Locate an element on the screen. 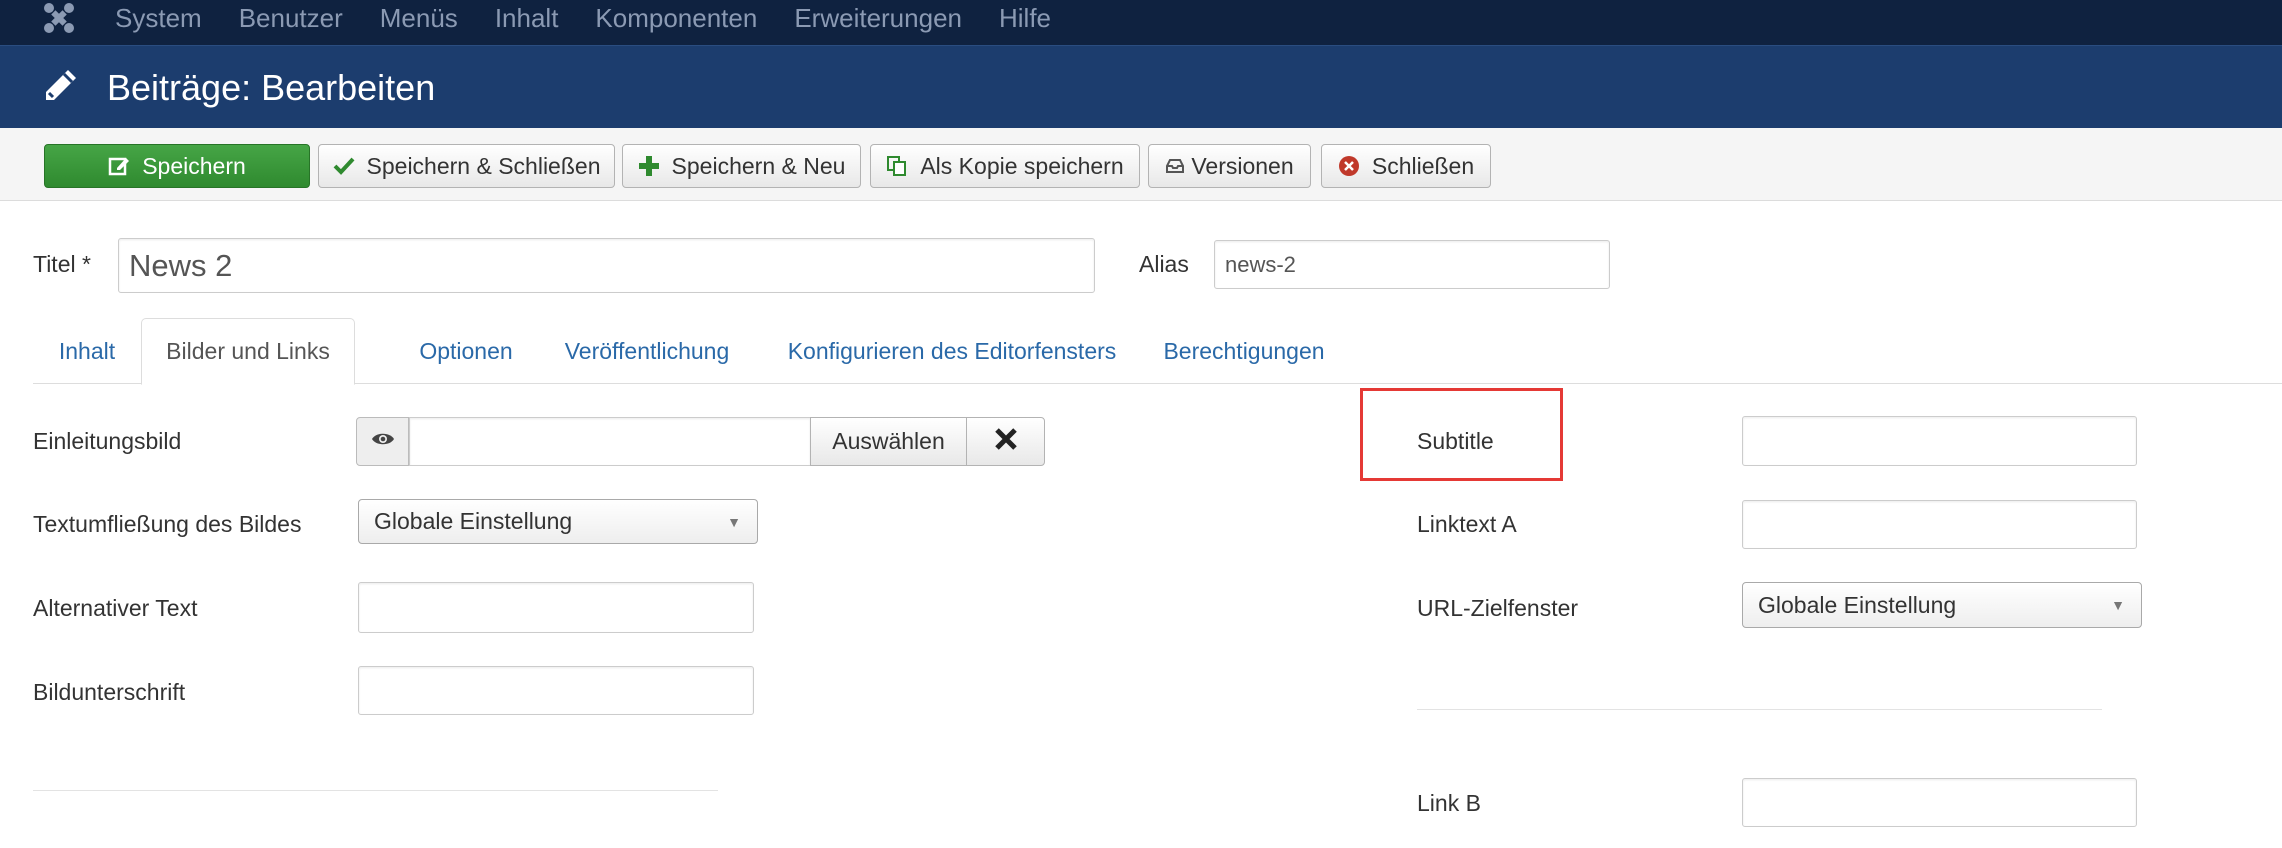  save-new-button: Speichern & Neu is located at coordinates (741, 166).